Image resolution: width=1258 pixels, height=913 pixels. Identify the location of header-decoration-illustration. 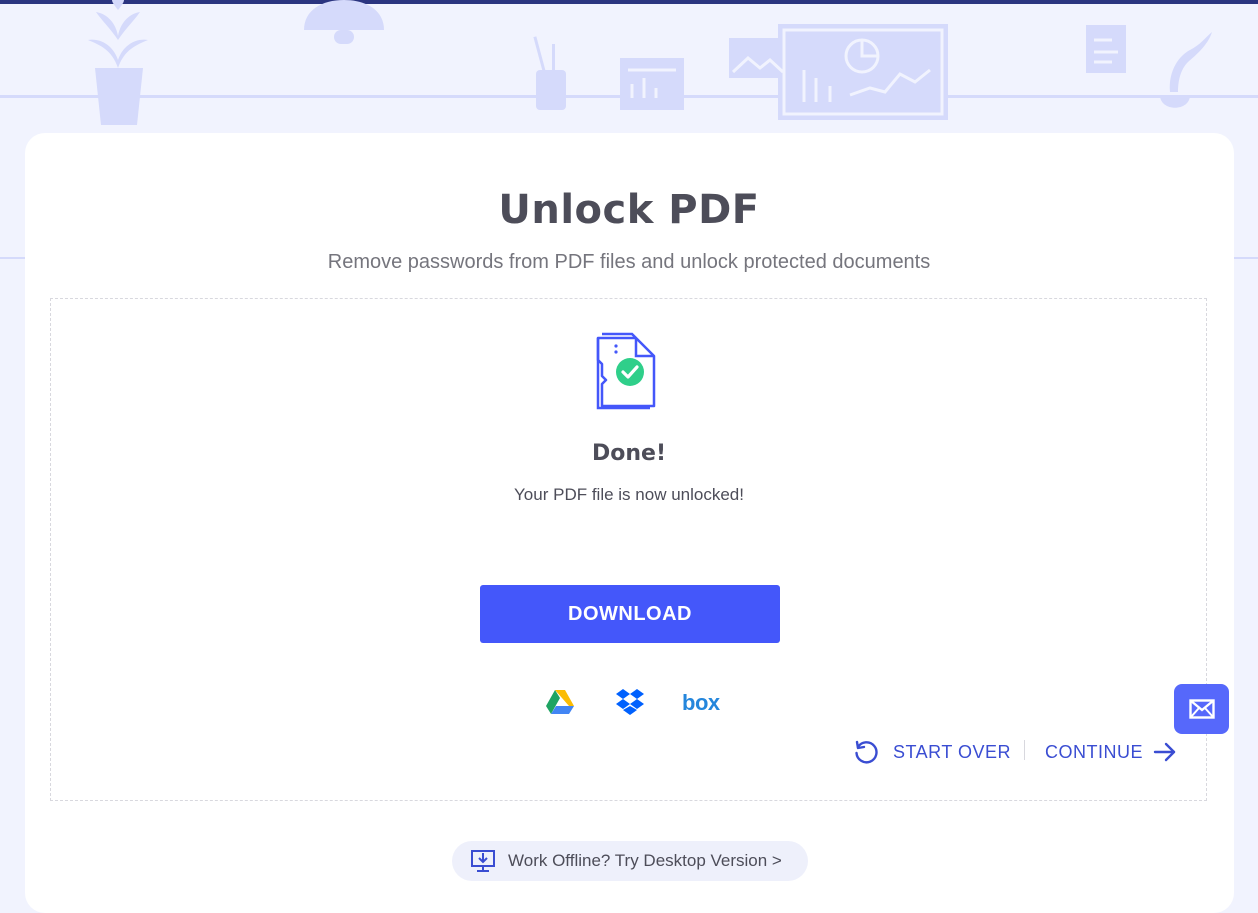
(650, 62).